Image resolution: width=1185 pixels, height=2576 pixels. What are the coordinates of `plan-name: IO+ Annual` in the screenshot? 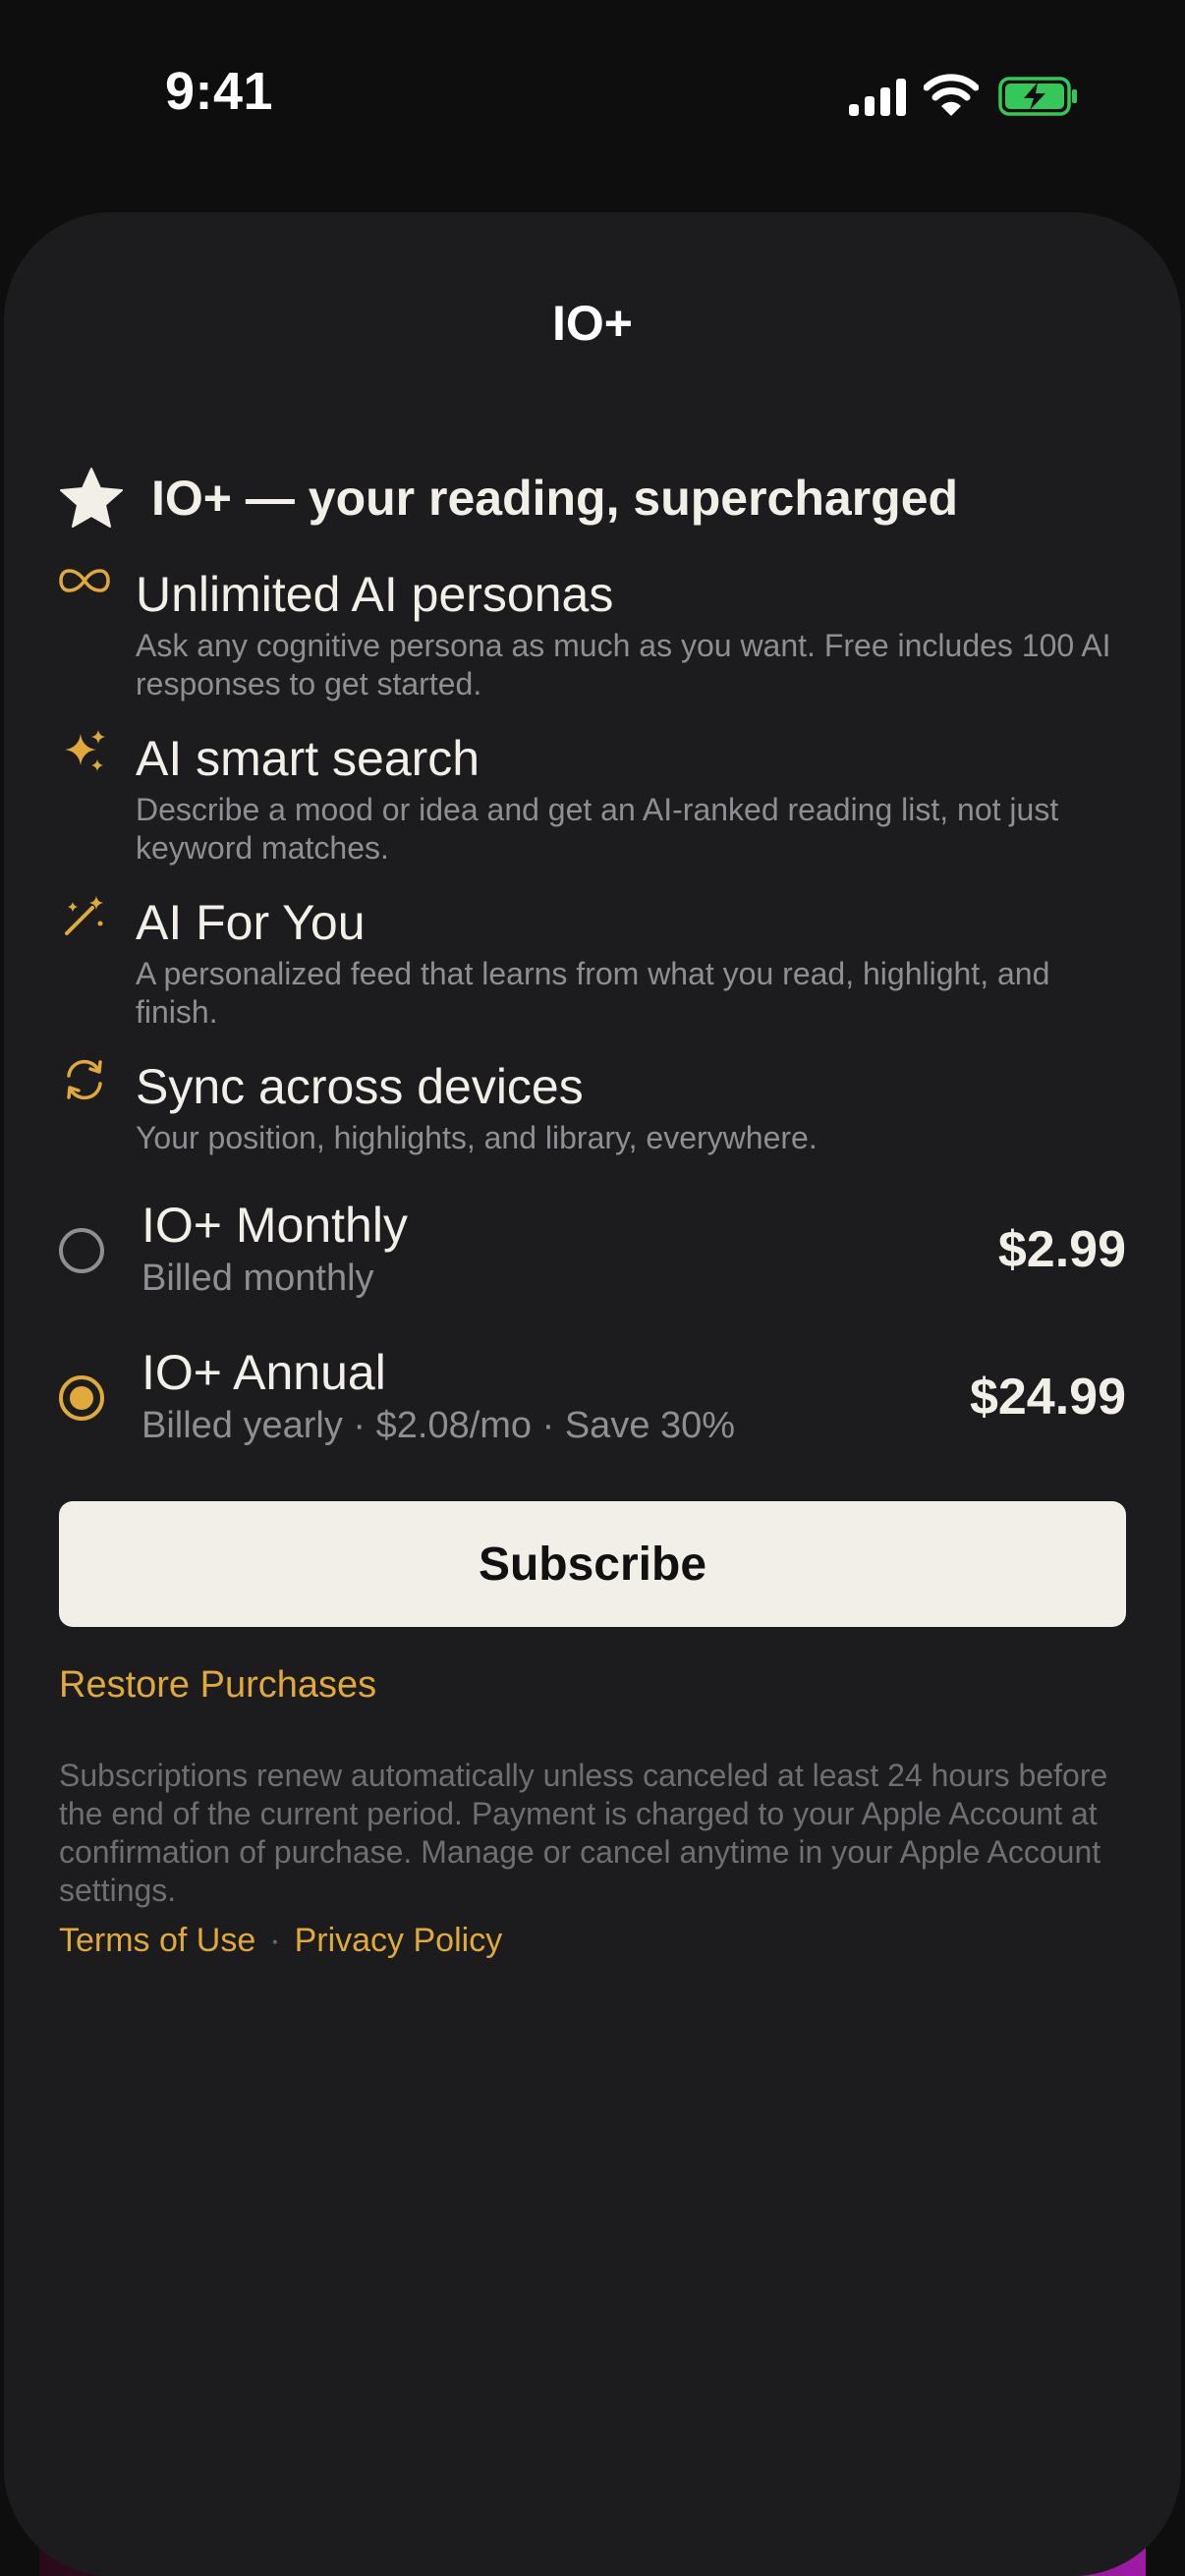 It's located at (263, 1372).